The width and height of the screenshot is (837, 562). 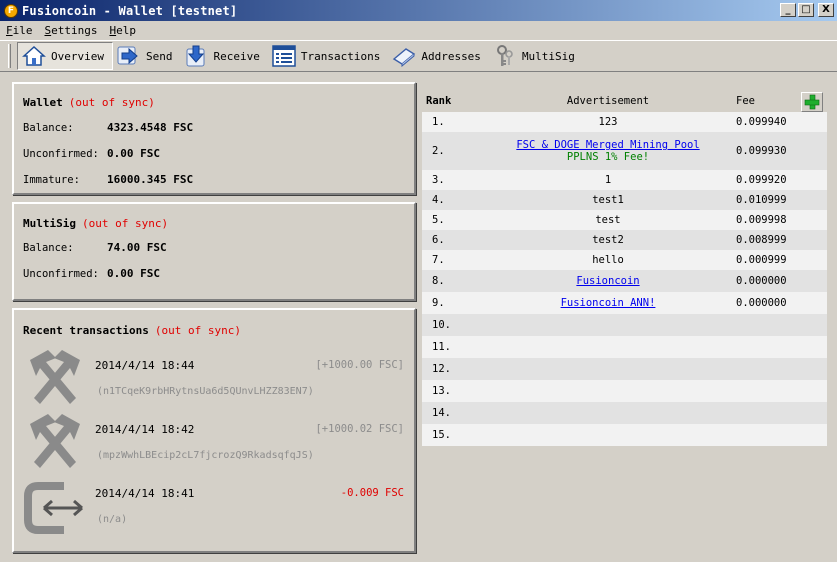 I want to click on advertisement-cell: test, so click(x=608, y=220).